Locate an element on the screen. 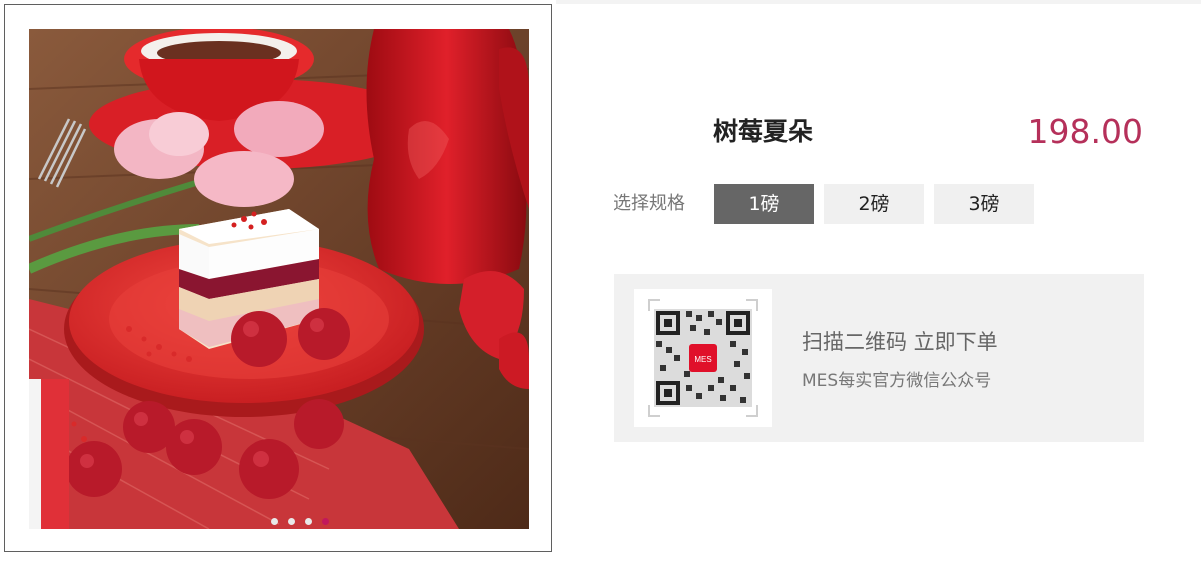  spec-option-1lb: 1磅 is located at coordinates (764, 204).